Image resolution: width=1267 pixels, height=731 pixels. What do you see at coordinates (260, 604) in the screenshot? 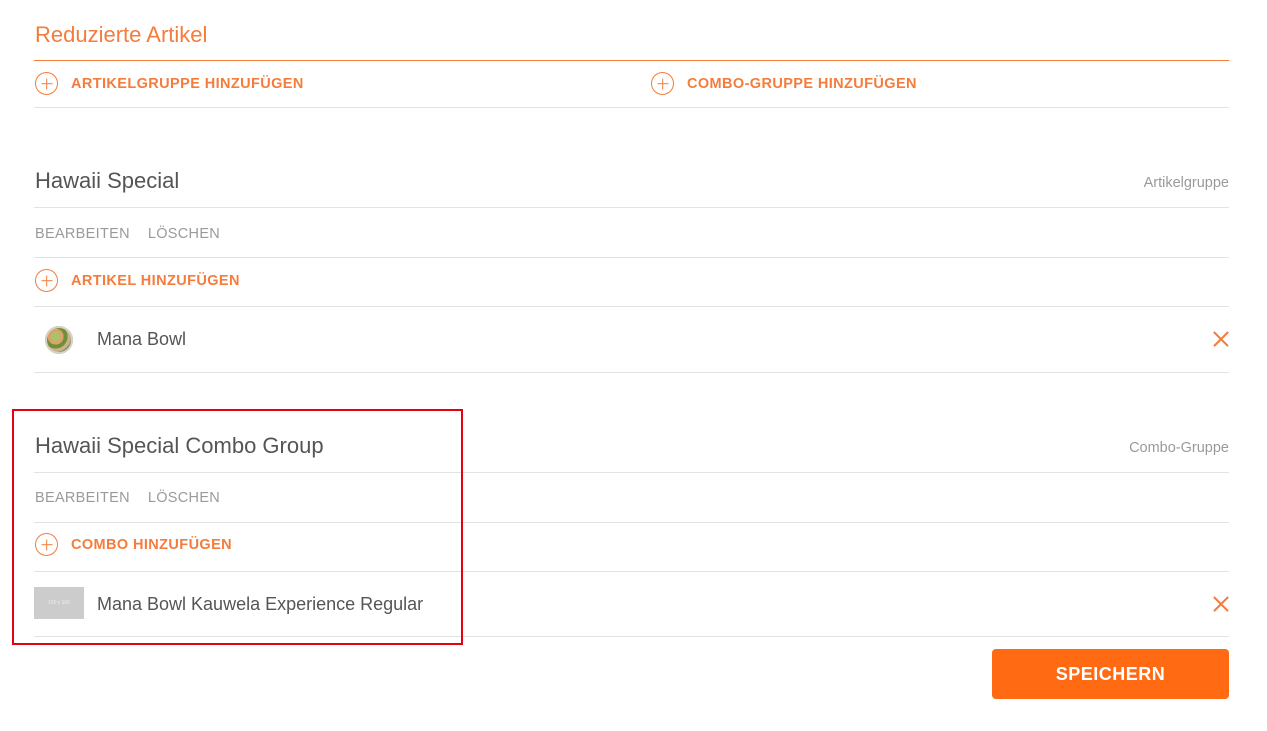
I see `item-name: Mana Bowl Kauwela Experience Regular` at bounding box center [260, 604].